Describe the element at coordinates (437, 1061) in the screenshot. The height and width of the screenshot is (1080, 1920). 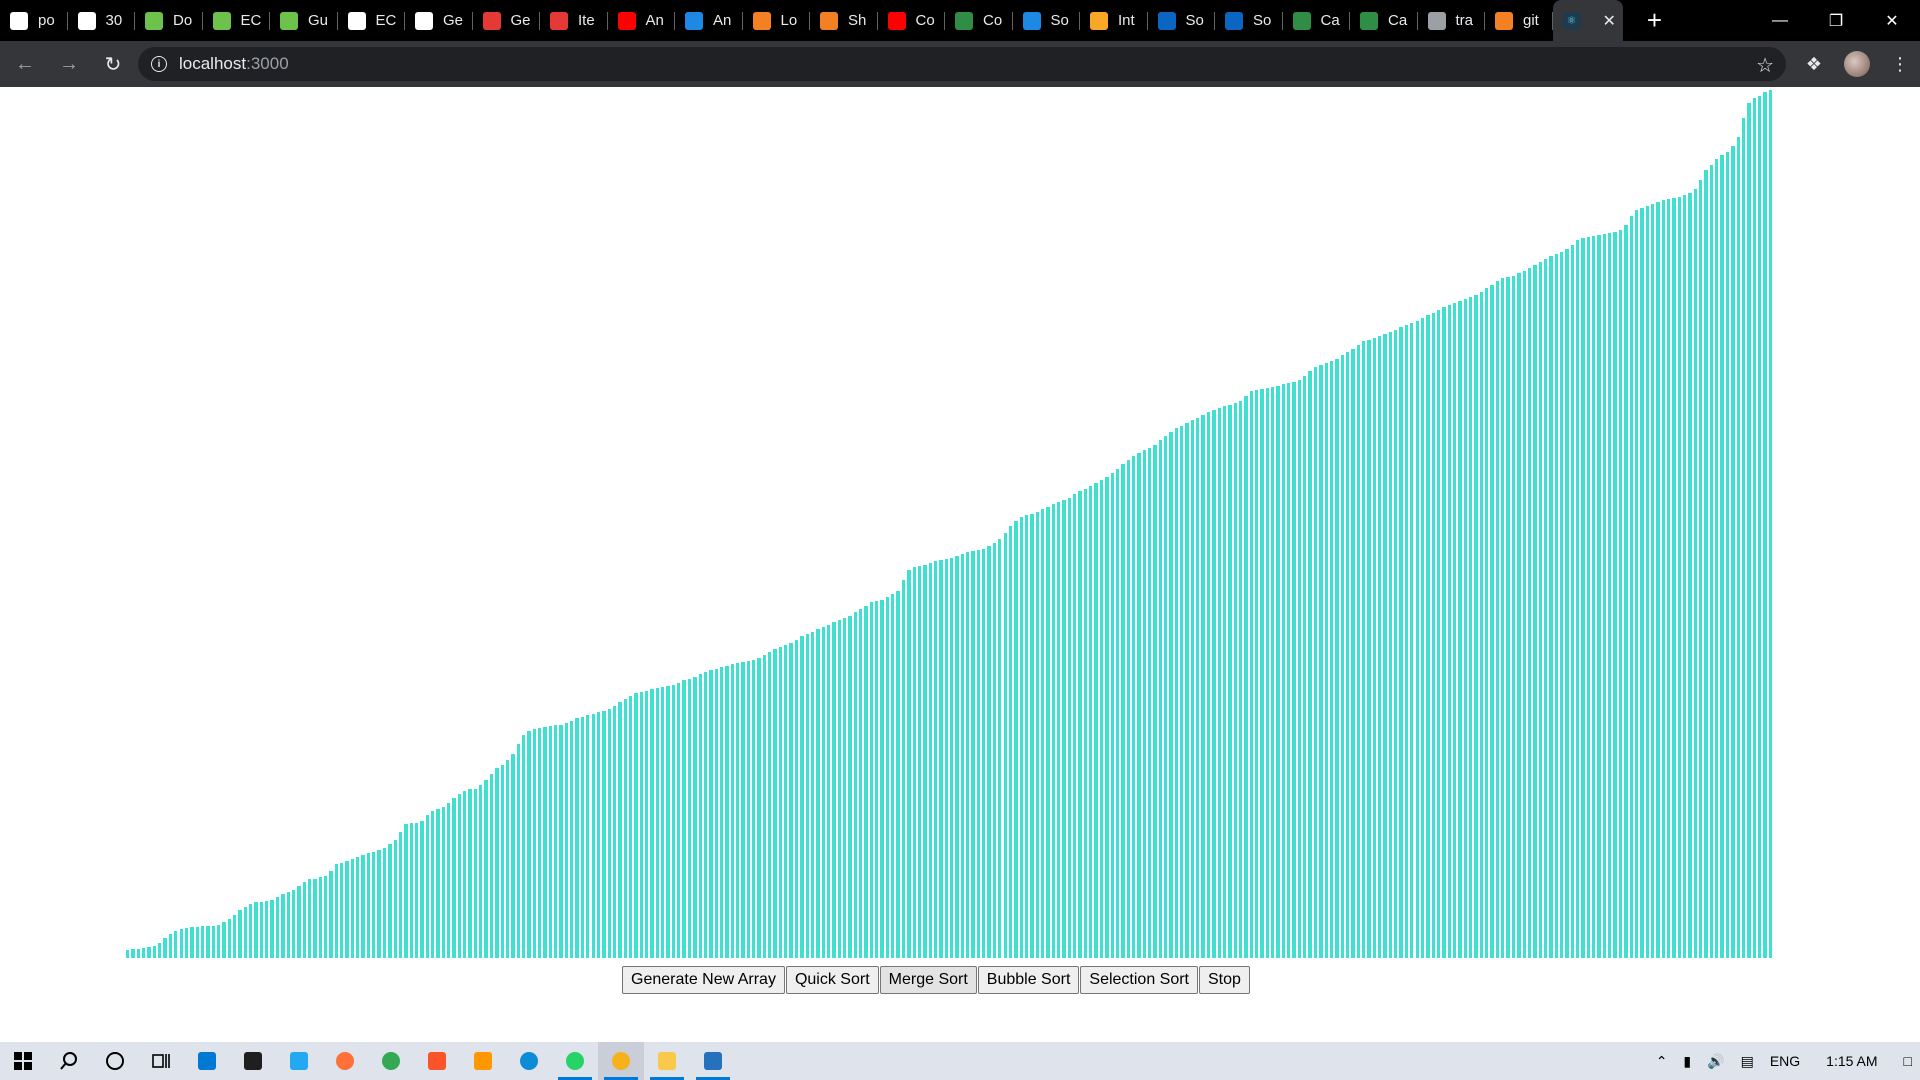
I see `brave-icon` at that location.